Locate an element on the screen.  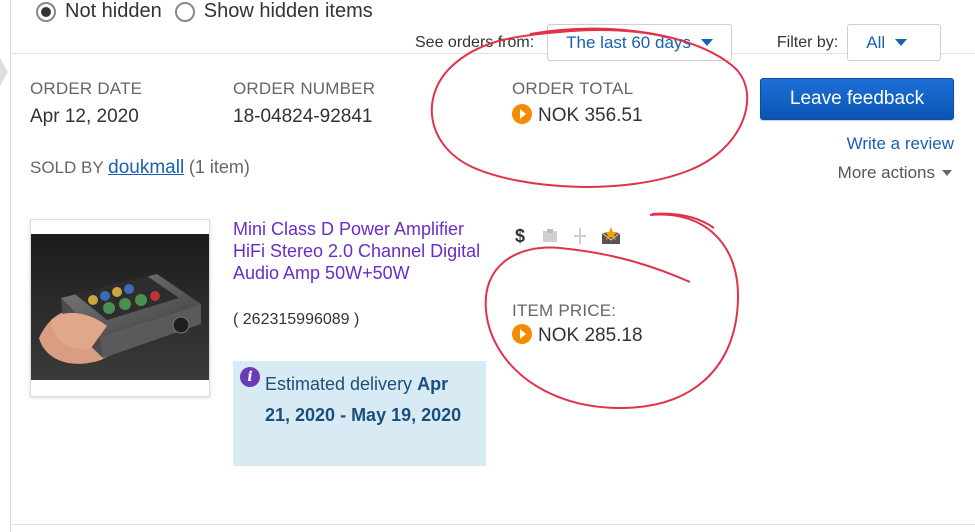
order-total: NOK 356.51 is located at coordinates (577, 115).